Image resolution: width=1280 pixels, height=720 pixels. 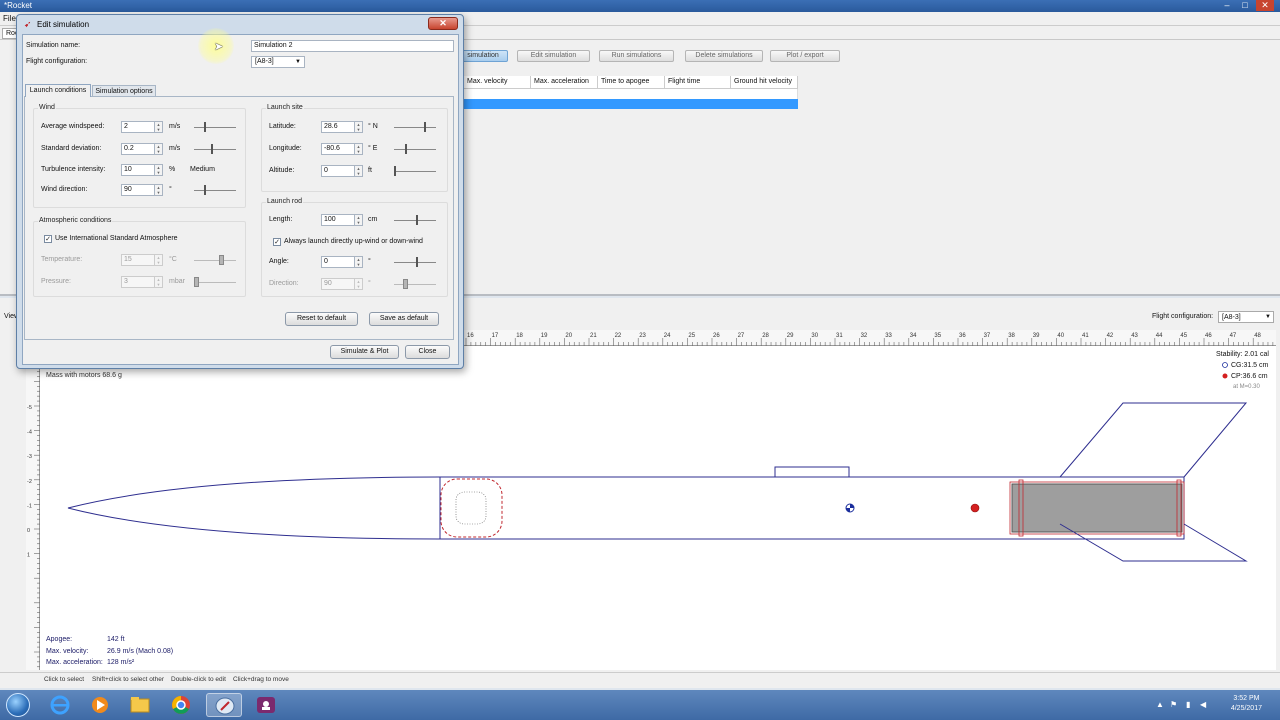 I want to click on avg-windspeed-unit: m/s, so click(x=174, y=126).